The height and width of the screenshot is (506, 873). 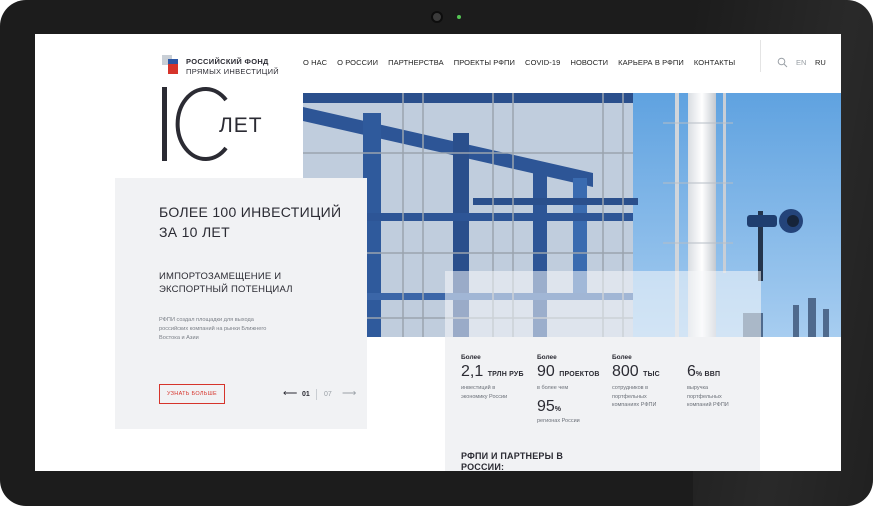 I want to click on nav-item-about: О НАС, so click(x=315, y=62).